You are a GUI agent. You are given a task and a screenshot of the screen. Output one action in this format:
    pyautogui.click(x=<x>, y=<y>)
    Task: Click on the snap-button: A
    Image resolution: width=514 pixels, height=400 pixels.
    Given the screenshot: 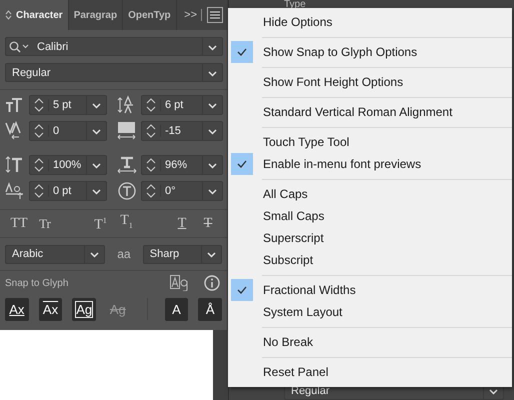 What is the action you would take?
    pyautogui.click(x=176, y=309)
    